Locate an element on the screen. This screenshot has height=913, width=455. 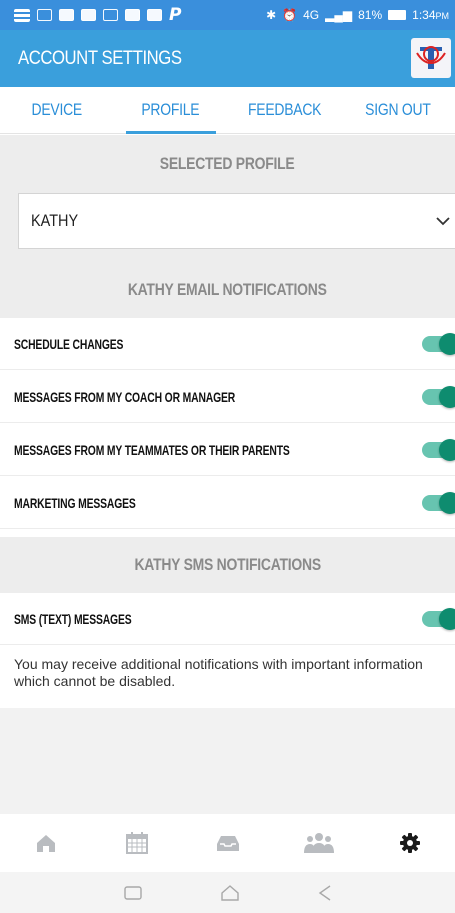
setting-label: SMS (TEXT) MESSAGES is located at coordinates (73, 618).